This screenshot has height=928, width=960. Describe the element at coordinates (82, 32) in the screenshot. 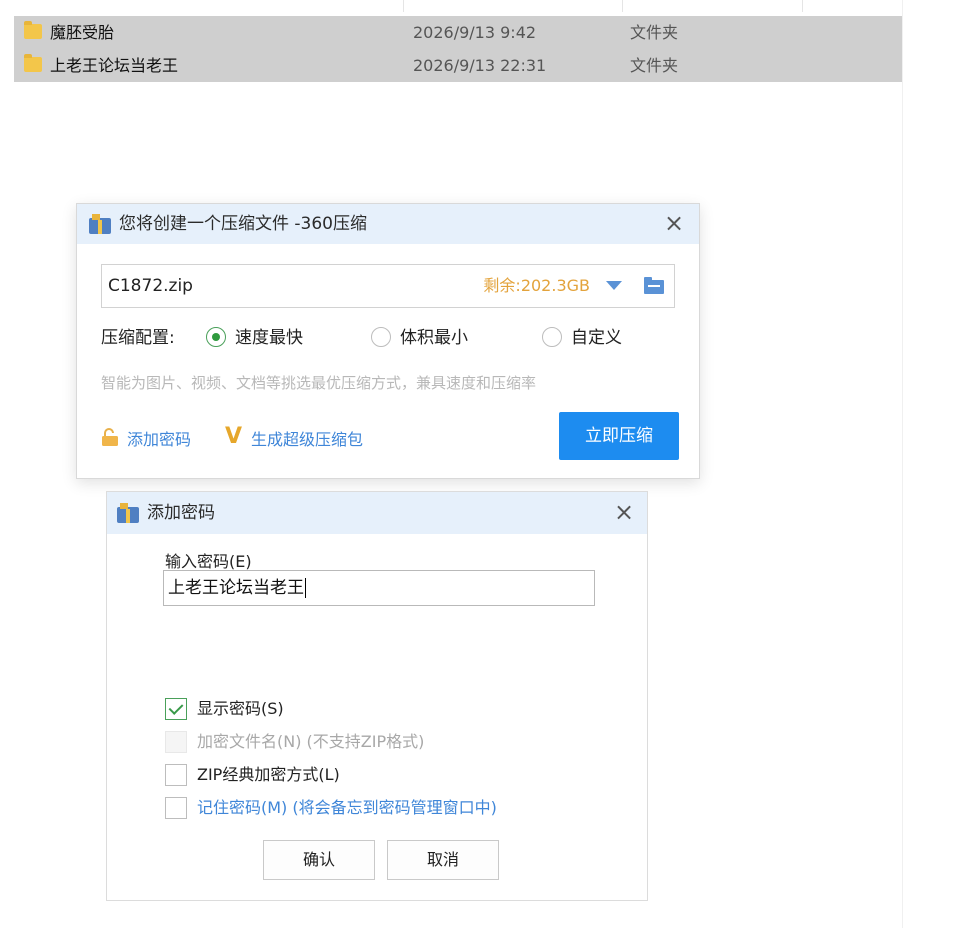

I see `file-name: 魔胚受胎` at that location.